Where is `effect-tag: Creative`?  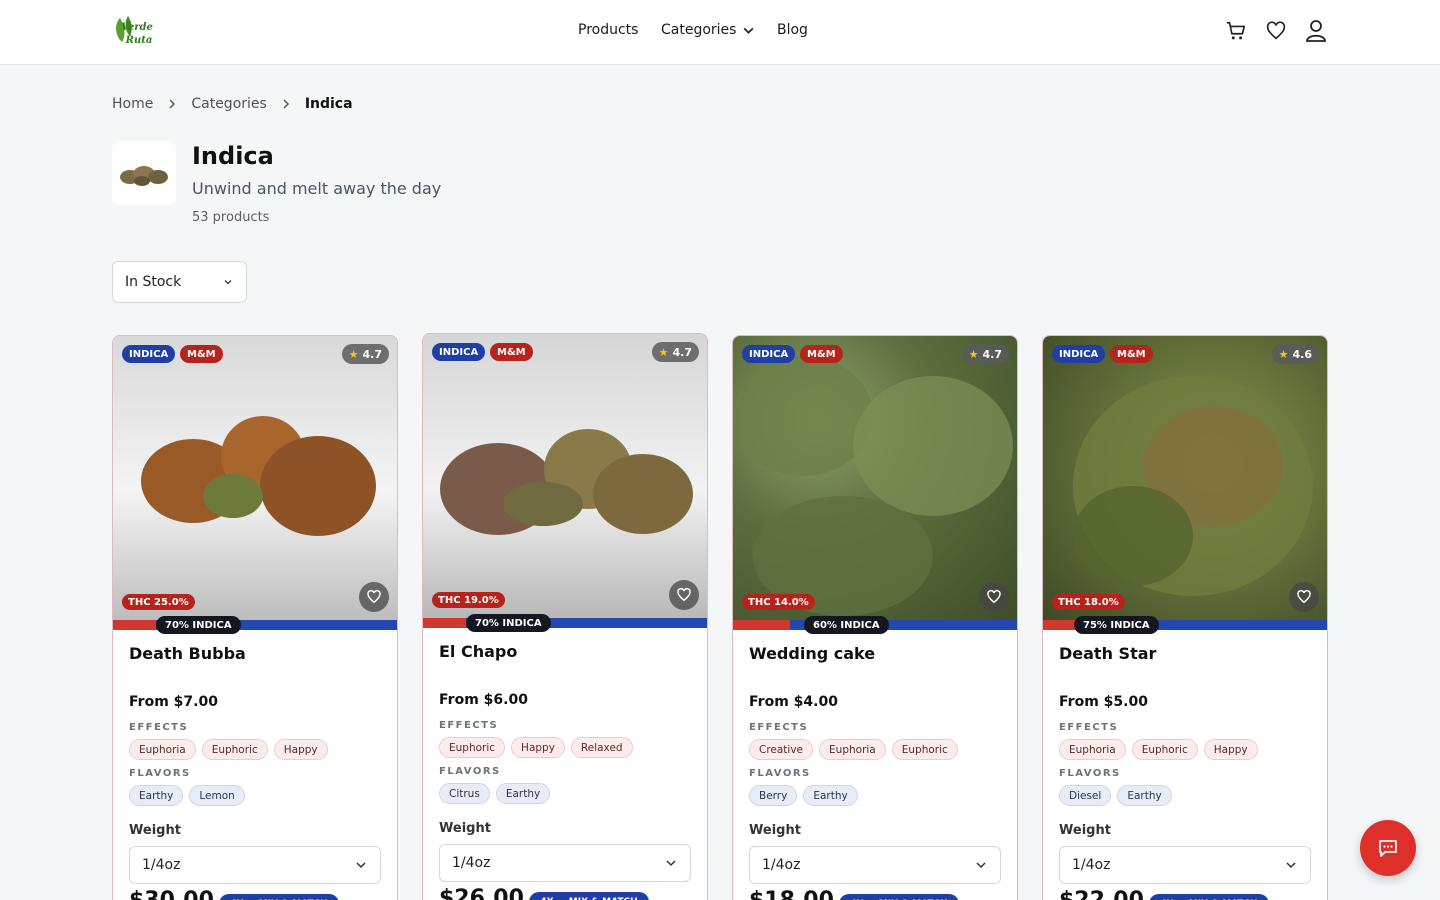
effect-tag: Creative is located at coordinates (781, 749).